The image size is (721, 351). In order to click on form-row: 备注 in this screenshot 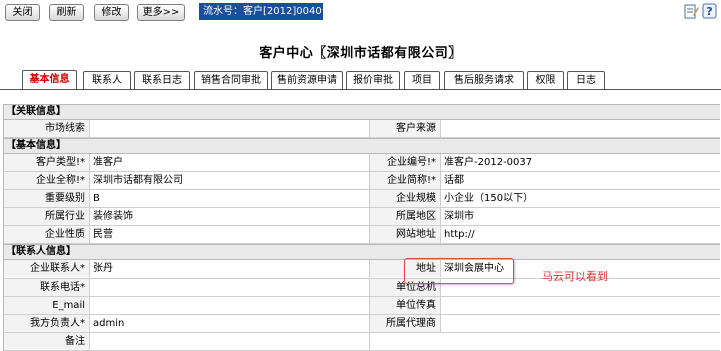, I will do `click(362, 342)`.